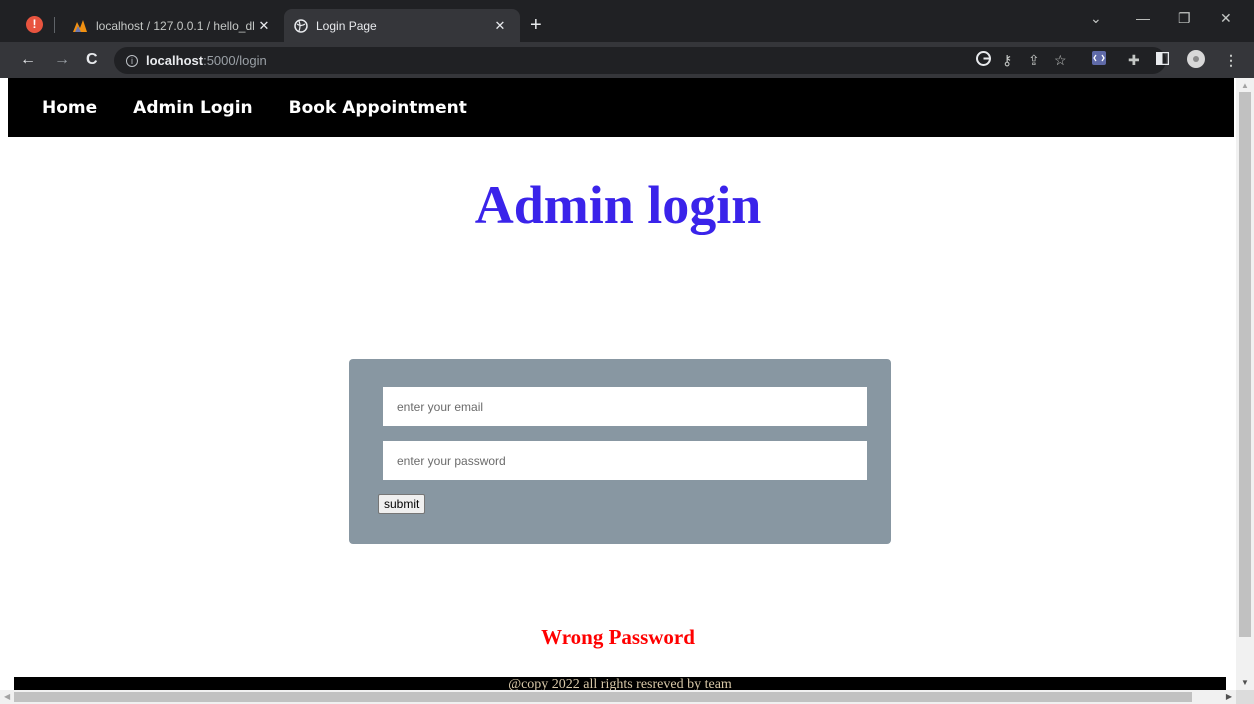 The width and height of the screenshot is (1254, 704). What do you see at coordinates (625, 460) in the screenshot?
I see `password-field` at bounding box center [625, 460].